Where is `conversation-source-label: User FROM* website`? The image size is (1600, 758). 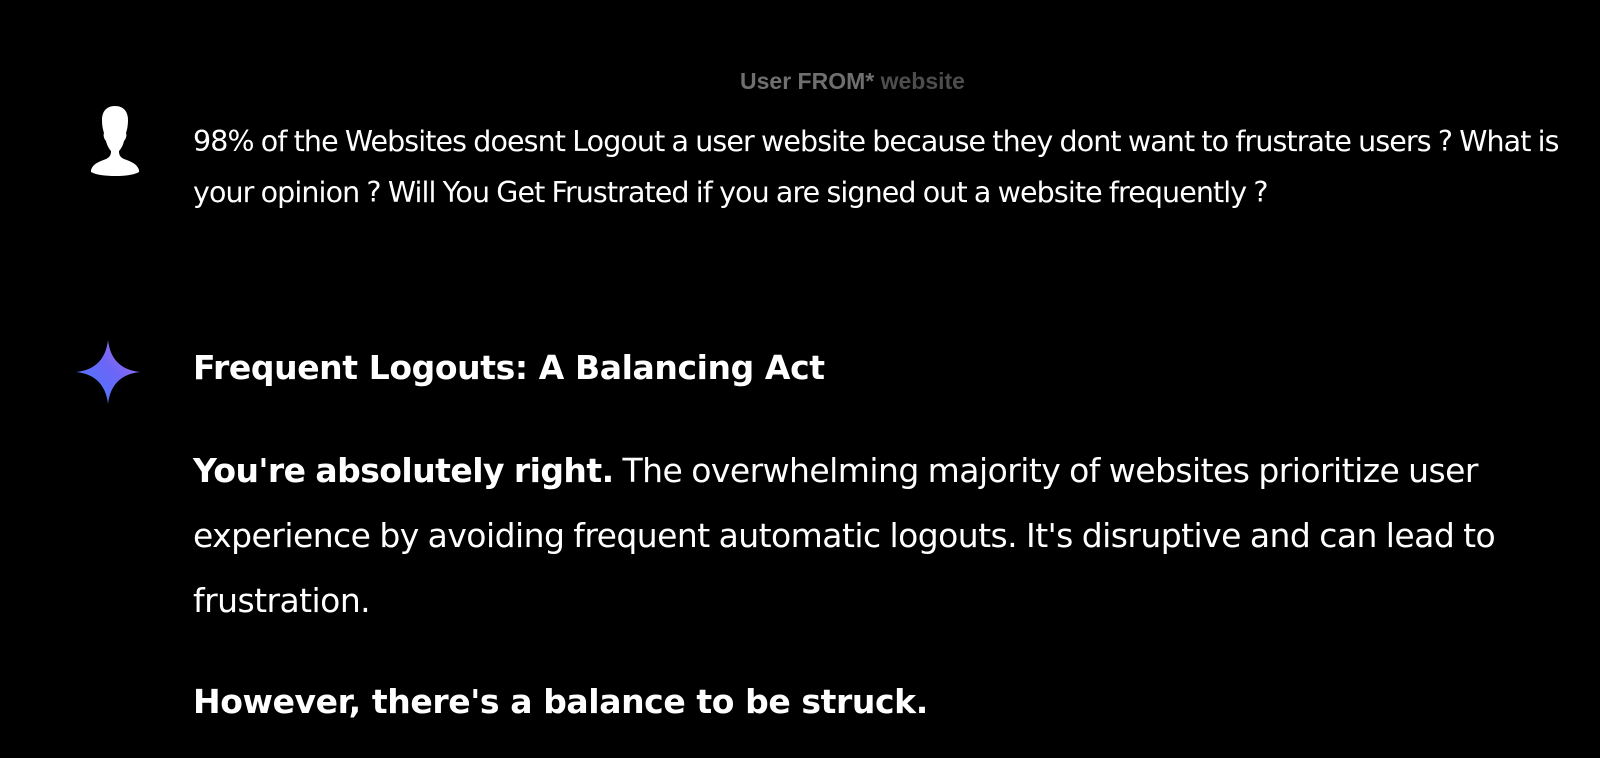
conversation-source-label: User FROM* website is located at coordinates (852, 81).